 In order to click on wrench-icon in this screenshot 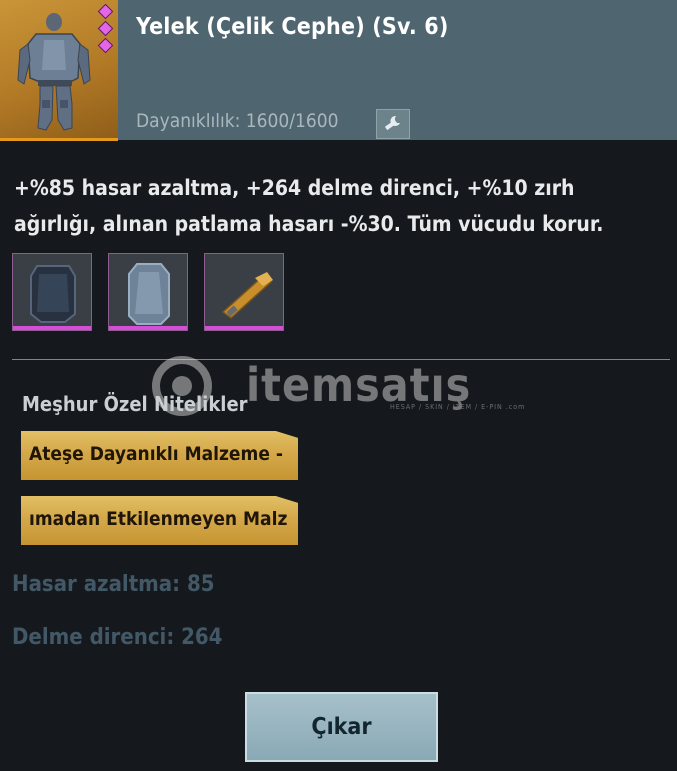, I will do `click(392, 123)`.